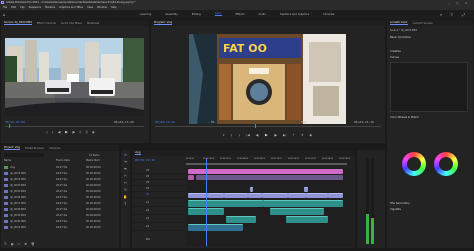 This screenshot has height=251, width=474. I want to click on timeline-playhead, so click(206, 202).